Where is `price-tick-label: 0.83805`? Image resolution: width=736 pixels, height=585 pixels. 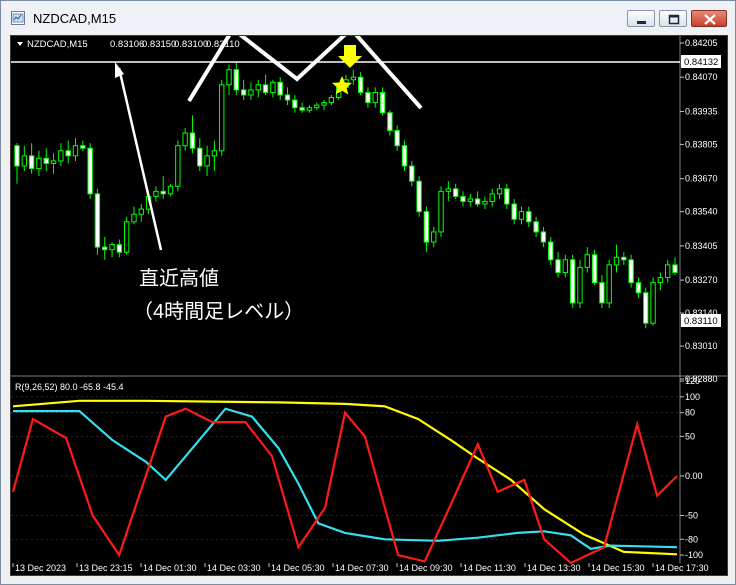 price-tick-label: 0.83805 is located at coordinates (701, 144).